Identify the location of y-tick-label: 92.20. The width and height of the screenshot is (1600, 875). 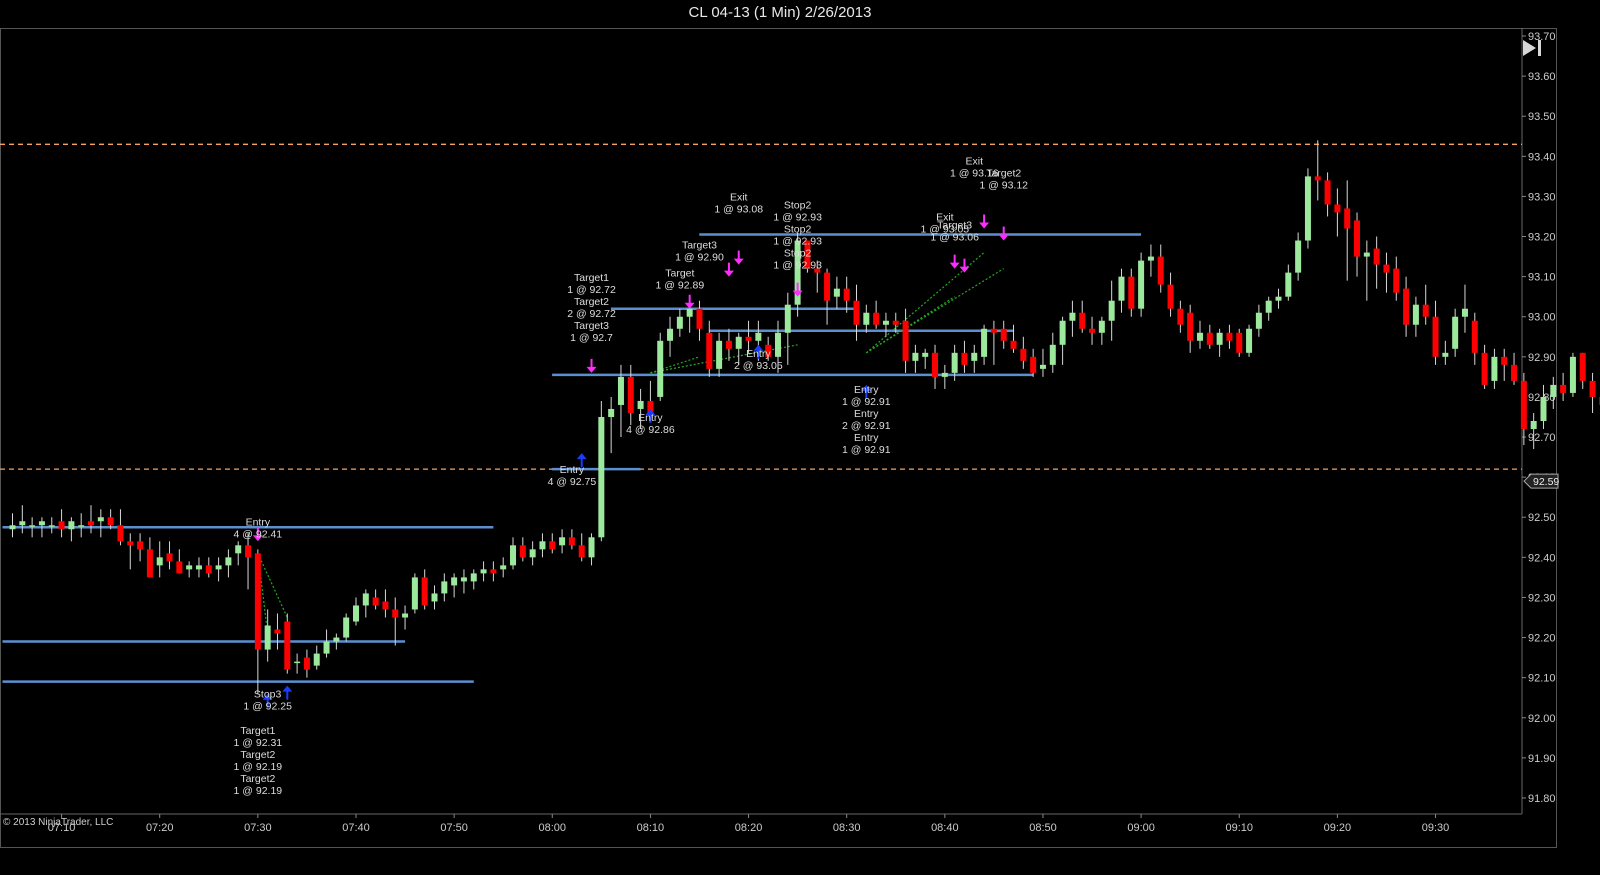
(1542, 639).